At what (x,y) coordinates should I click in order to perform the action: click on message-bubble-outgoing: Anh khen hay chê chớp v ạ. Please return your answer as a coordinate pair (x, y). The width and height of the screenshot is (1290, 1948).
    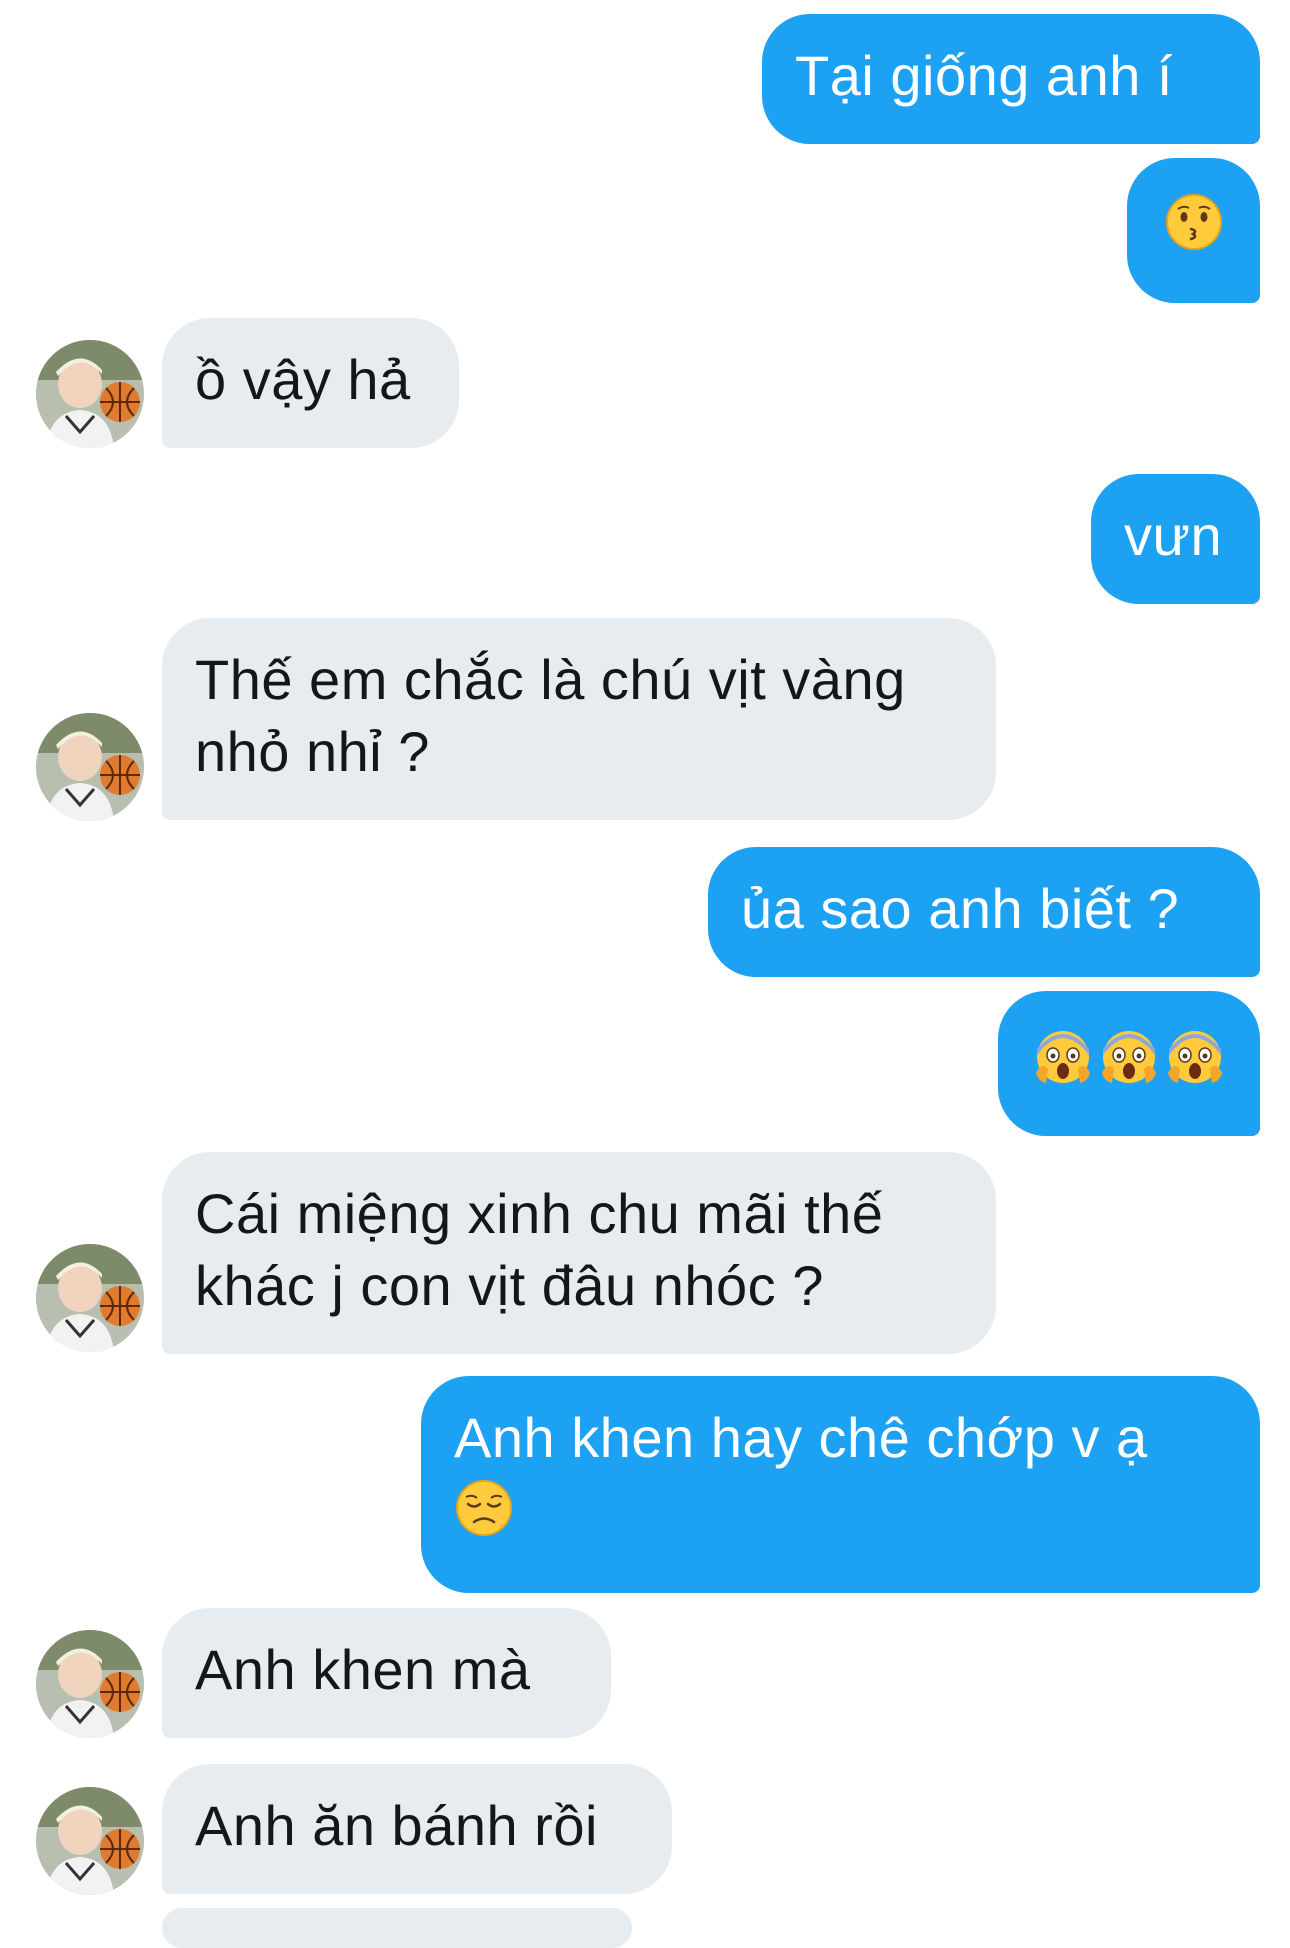
    Looking at the image, I should click on (840, 1484).